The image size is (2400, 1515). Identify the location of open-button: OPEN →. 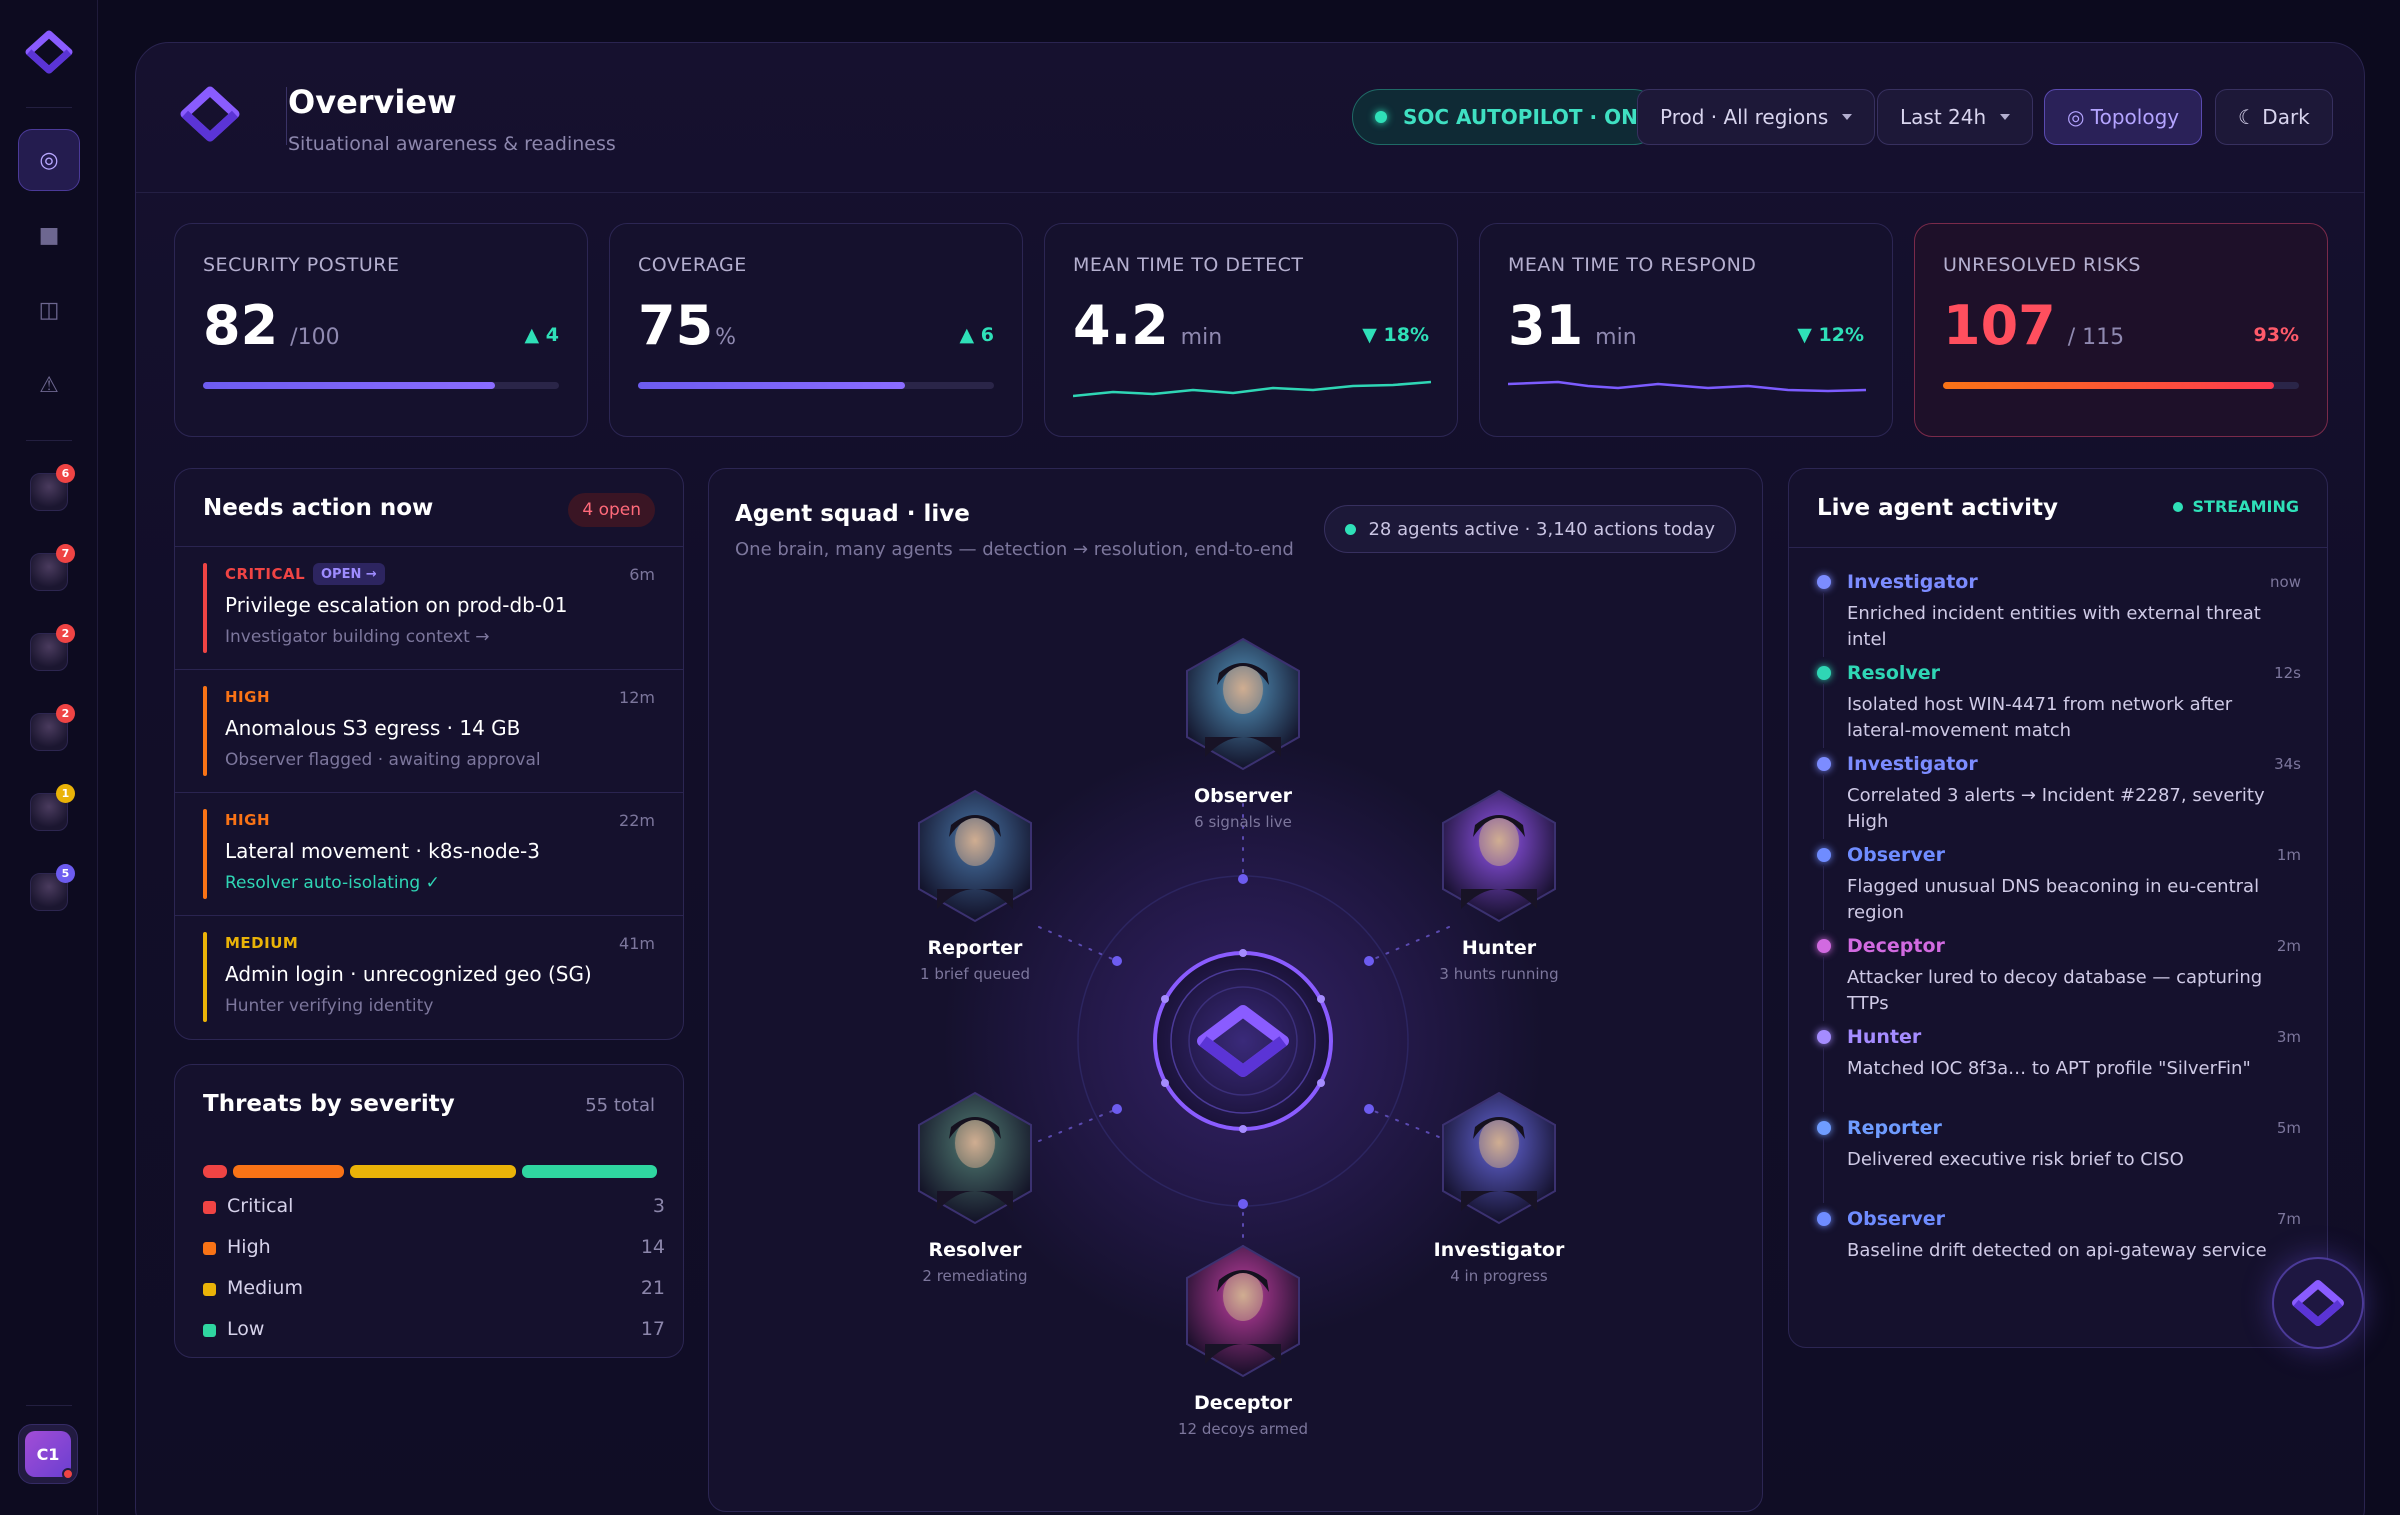
(349, 574).